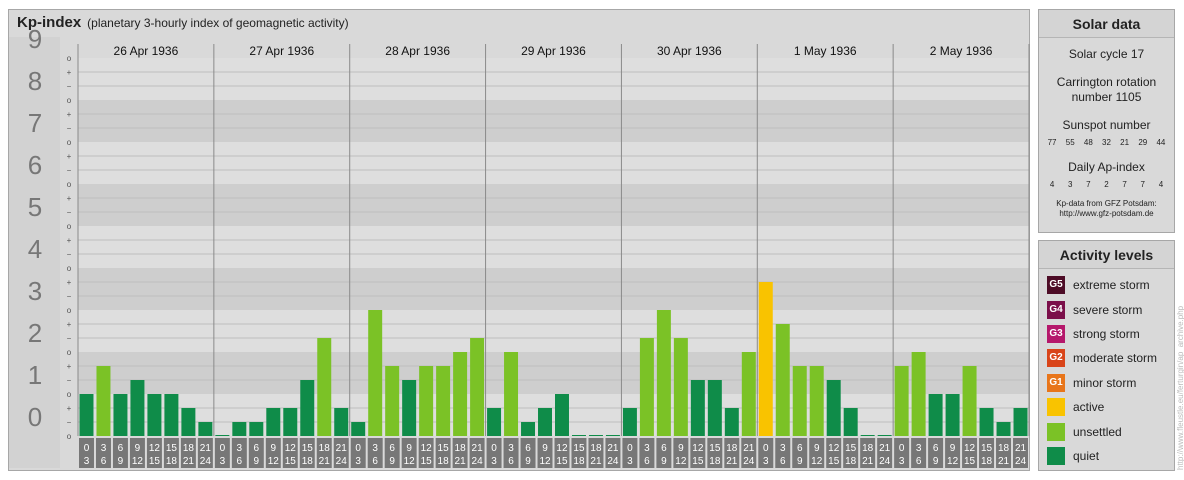  What do you see at coordinates (1106, 214) in the screenshot?
I see `credit-line-2: http://www.gfz-potsdam.de` at bounding box center [1106, 214].